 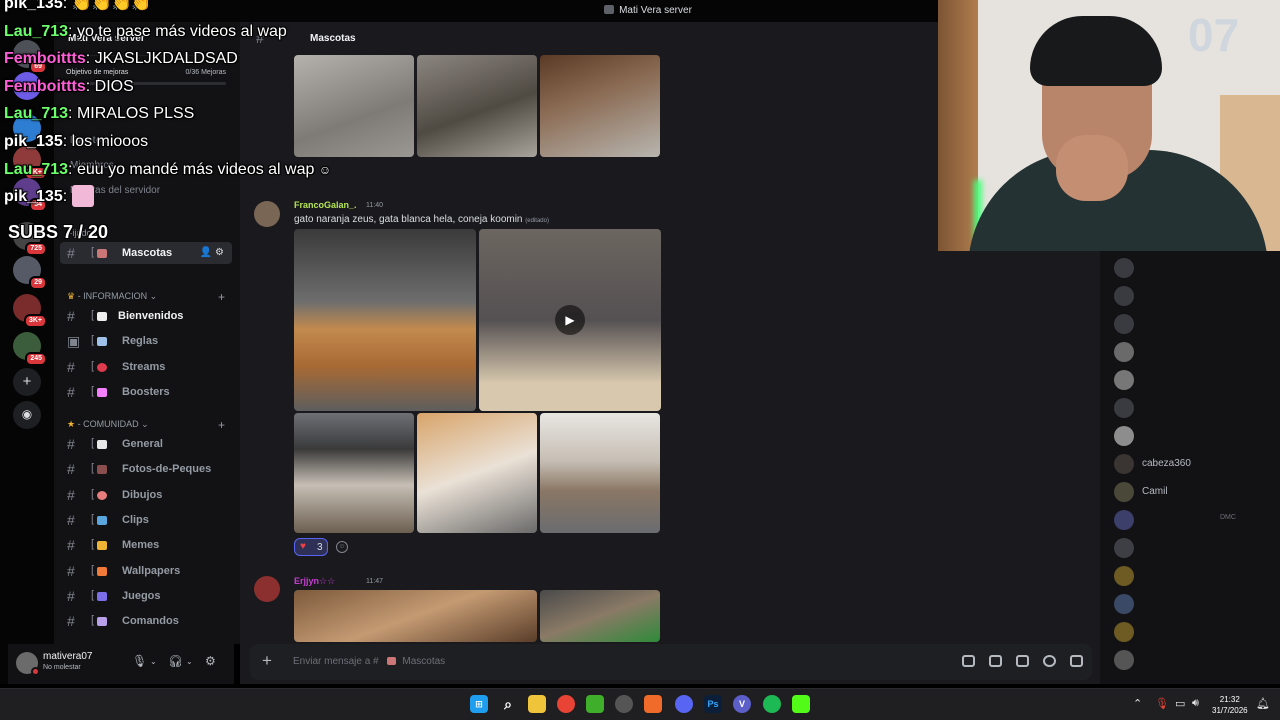 What do you see at coordinates (1195, 703) in the screenshot?
I see `volume-icon: 🔊︎` at bounding box center [1195, 703].